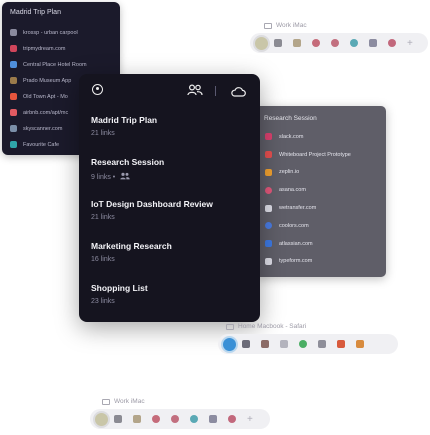 This screenshot has height=435, width=430. What do you see at coordinates (35, 12) in the screenshot?
I see `mini-session-title: Madrid Trip Plan` at bounding box center [35, 12].